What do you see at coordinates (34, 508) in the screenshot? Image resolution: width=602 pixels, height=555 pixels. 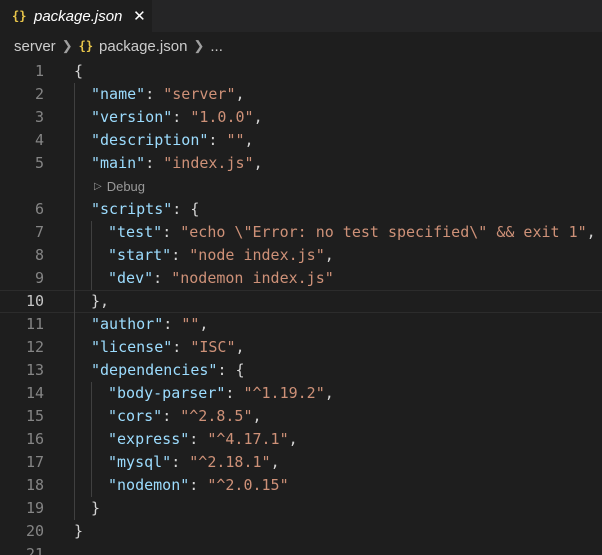 I see `line-number: 19` at bounding box center [34, 508].